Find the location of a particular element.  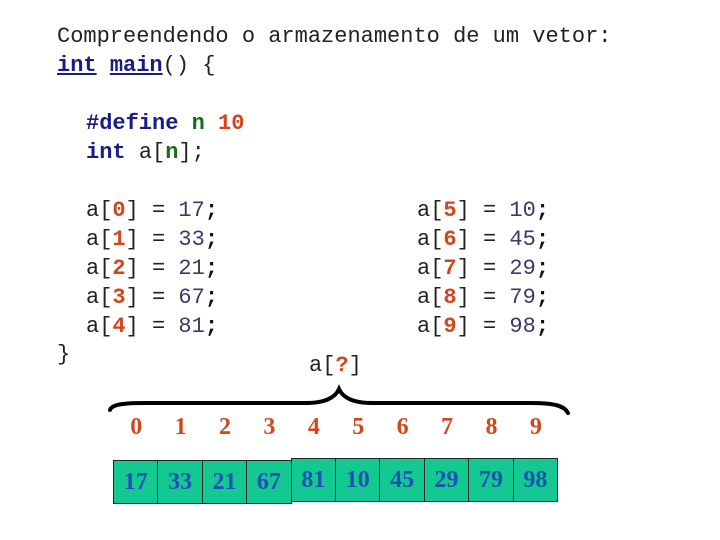

array-cell: 98 is located at coordinates (535, 480).